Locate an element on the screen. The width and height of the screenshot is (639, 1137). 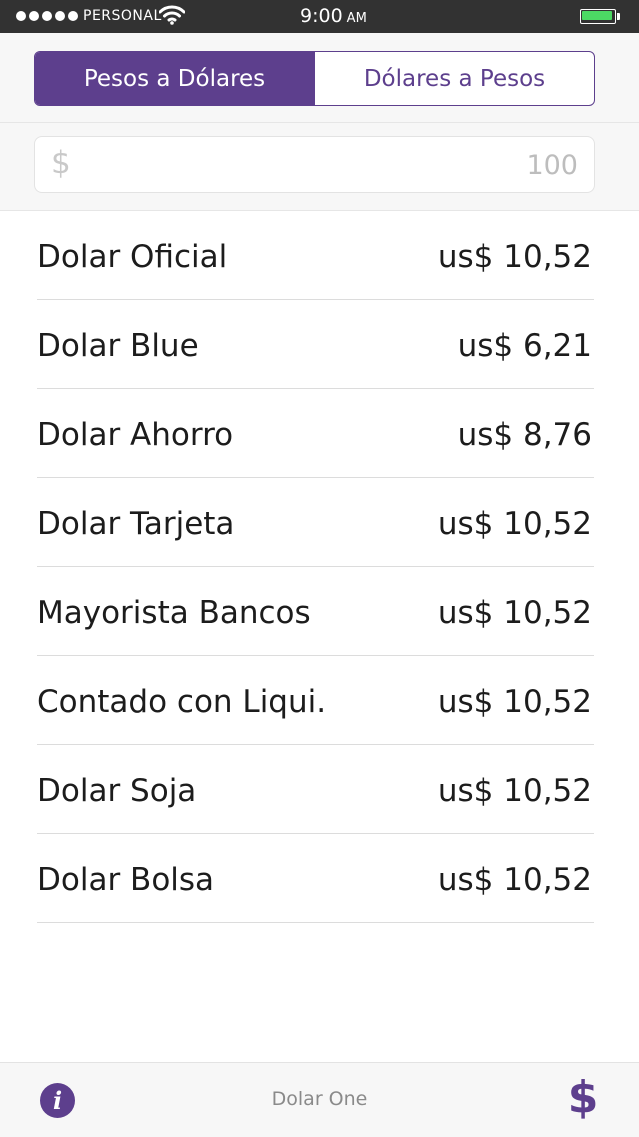
tab-dollars-to-pesos: Dólares a Pesos is located at coordinates (454, 78).